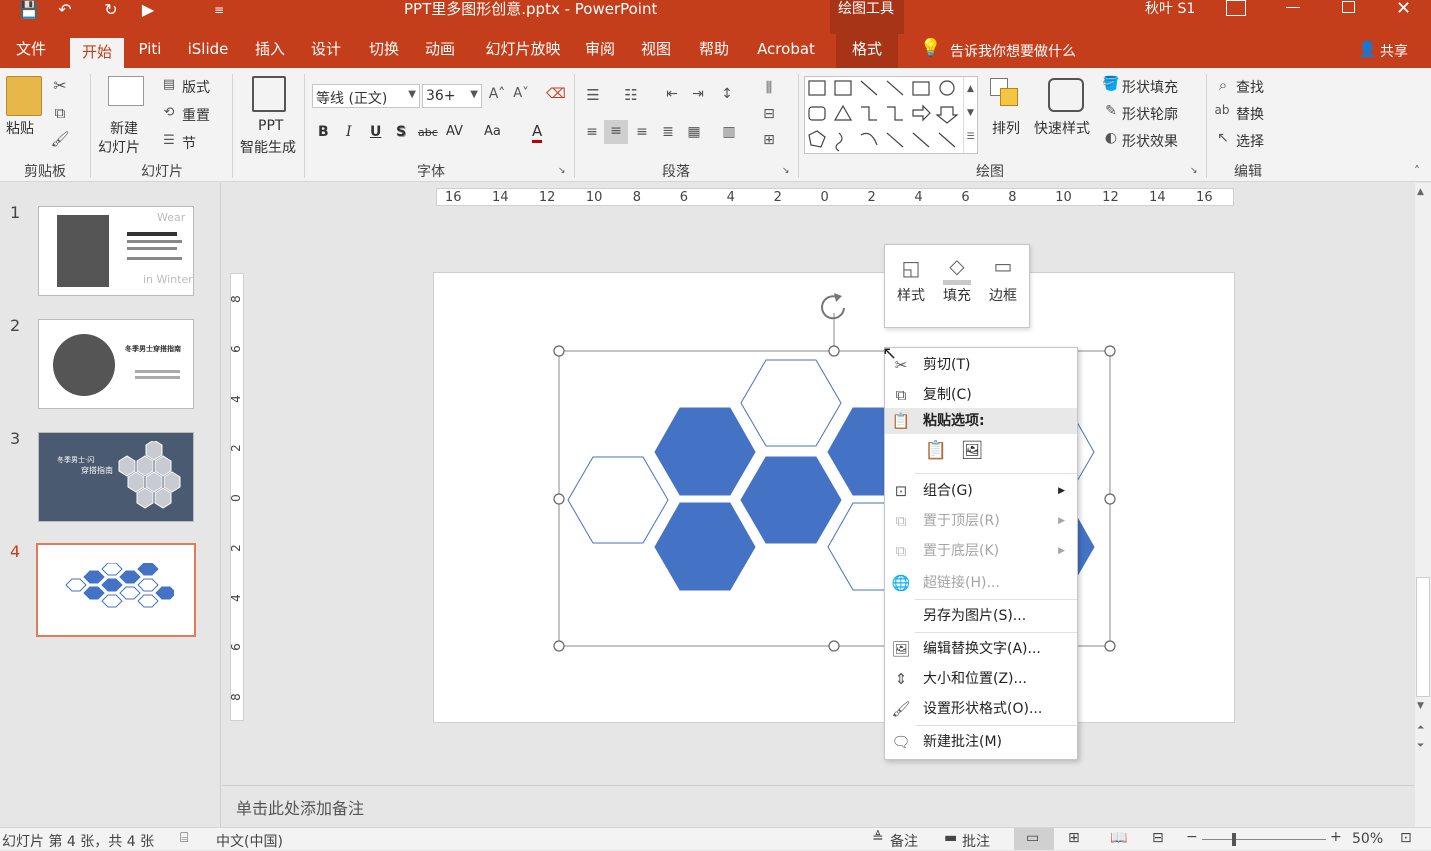 Image resolution: width=1431 pixels, height=851 pixels. Describe the element at coordinates (1194, 171) in the screenshot. I see `dialog-launcher-icon: ↘` at that location.